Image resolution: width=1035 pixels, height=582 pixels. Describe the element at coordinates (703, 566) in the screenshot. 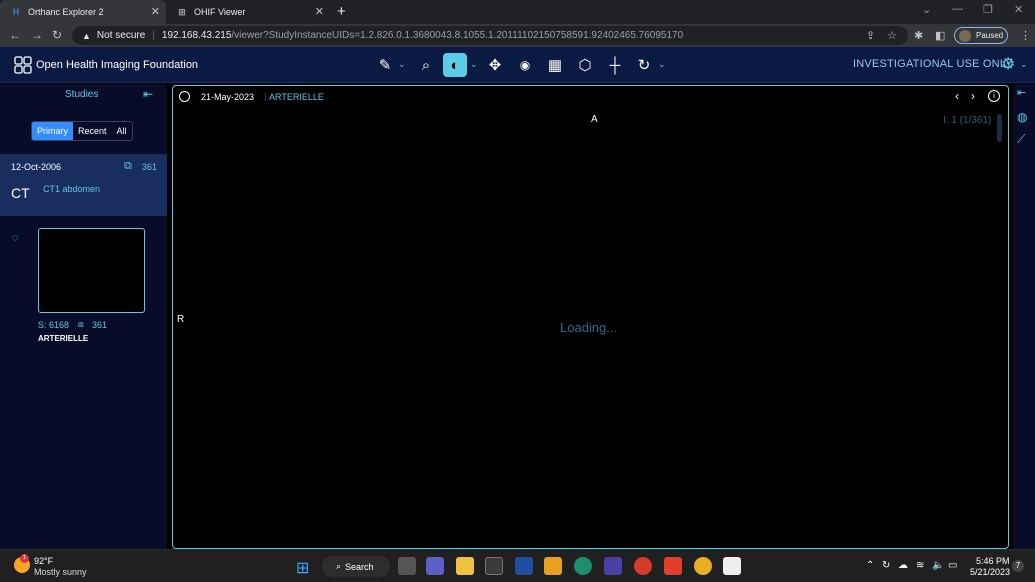

I see `chrome-icon` at that location.